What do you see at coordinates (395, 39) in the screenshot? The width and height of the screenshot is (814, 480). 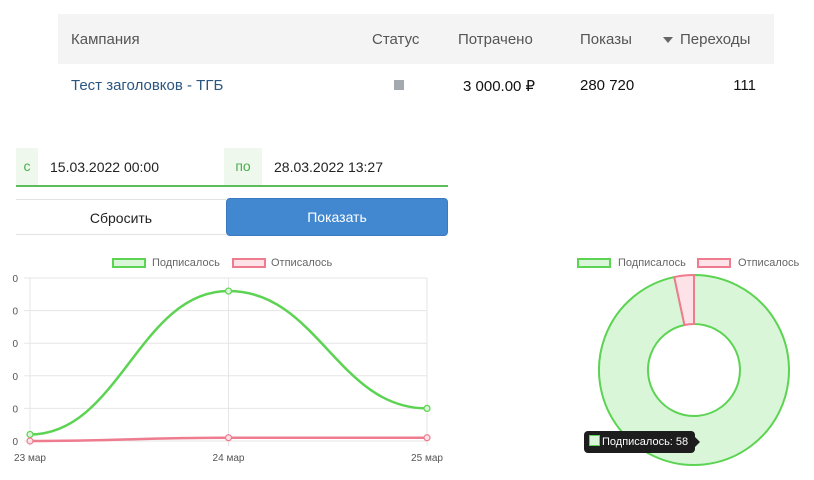 I see `column-header-status: Статус` at bounding box center [395, 39].